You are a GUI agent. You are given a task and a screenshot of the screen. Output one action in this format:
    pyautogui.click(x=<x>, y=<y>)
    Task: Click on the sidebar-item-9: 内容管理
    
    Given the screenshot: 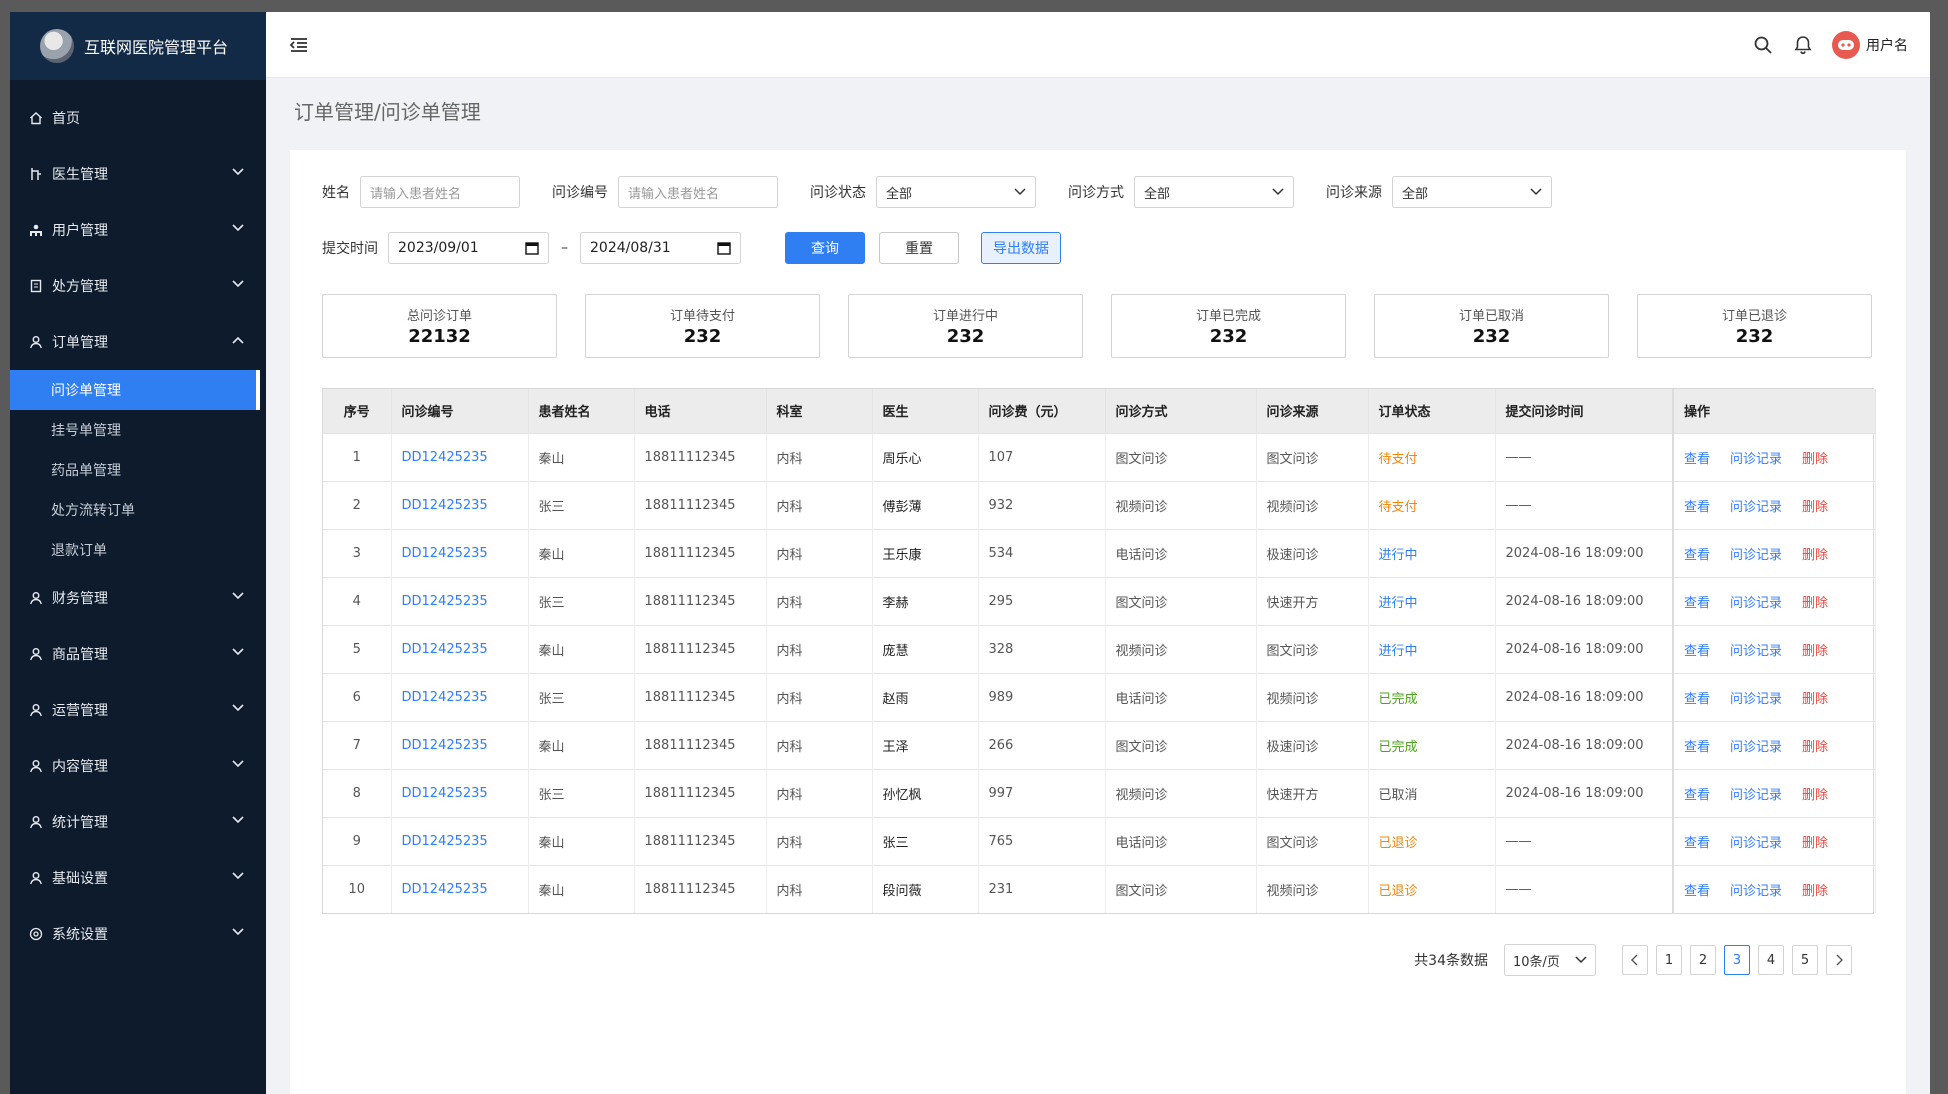 What is the action you would take?
    pyautogui.click(x=138, y=766)
    